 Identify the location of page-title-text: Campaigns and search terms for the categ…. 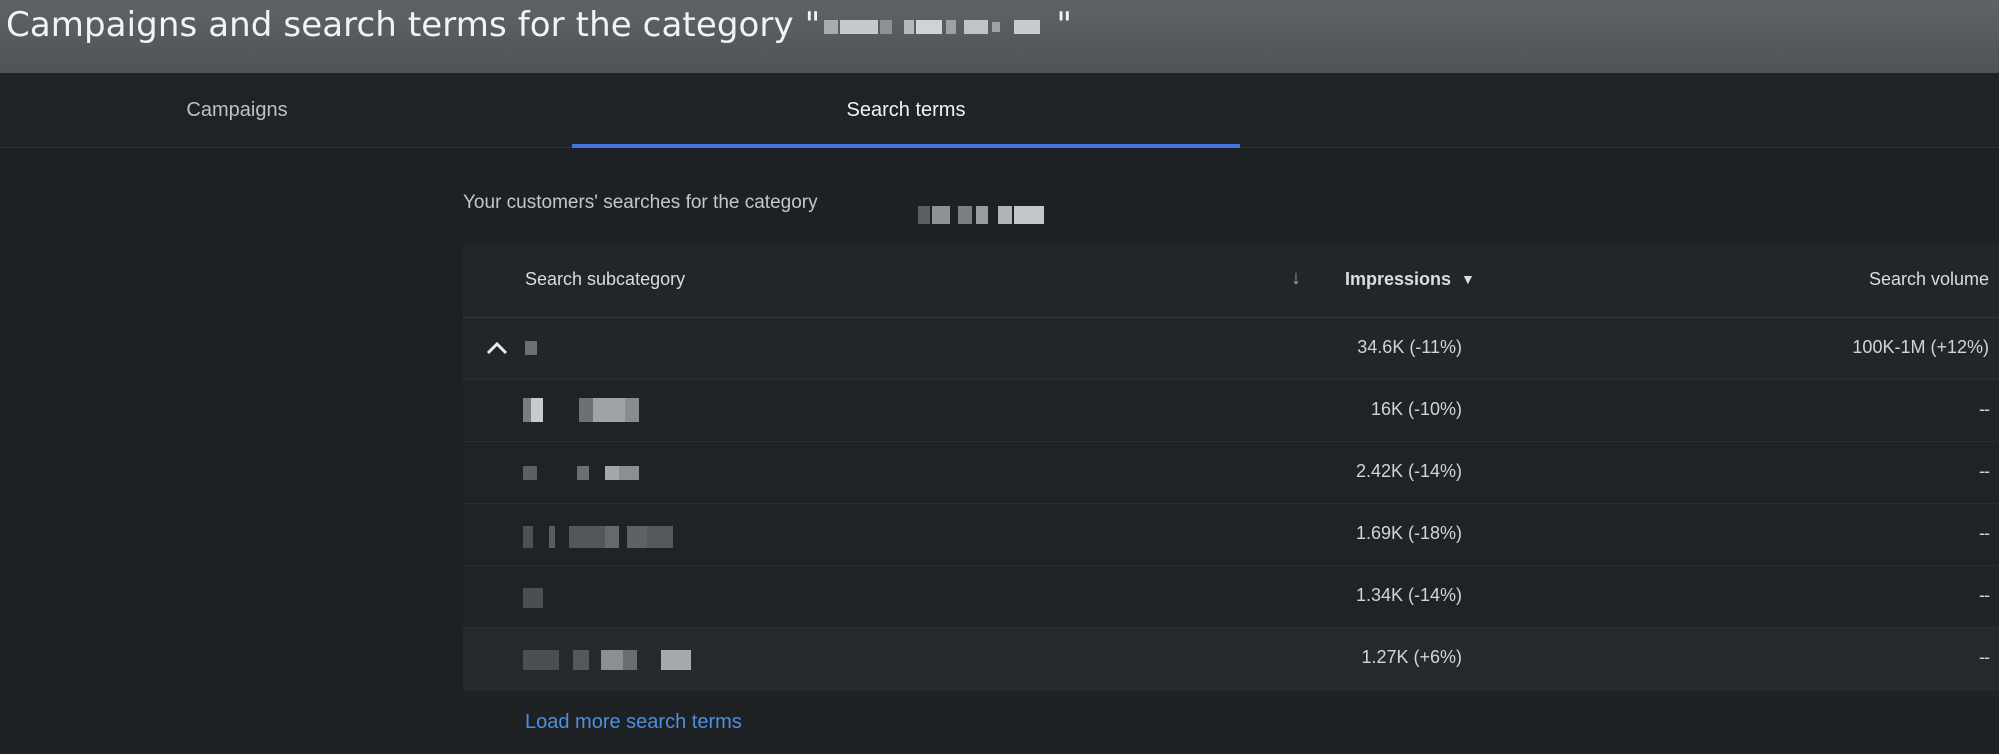
(413, 25).